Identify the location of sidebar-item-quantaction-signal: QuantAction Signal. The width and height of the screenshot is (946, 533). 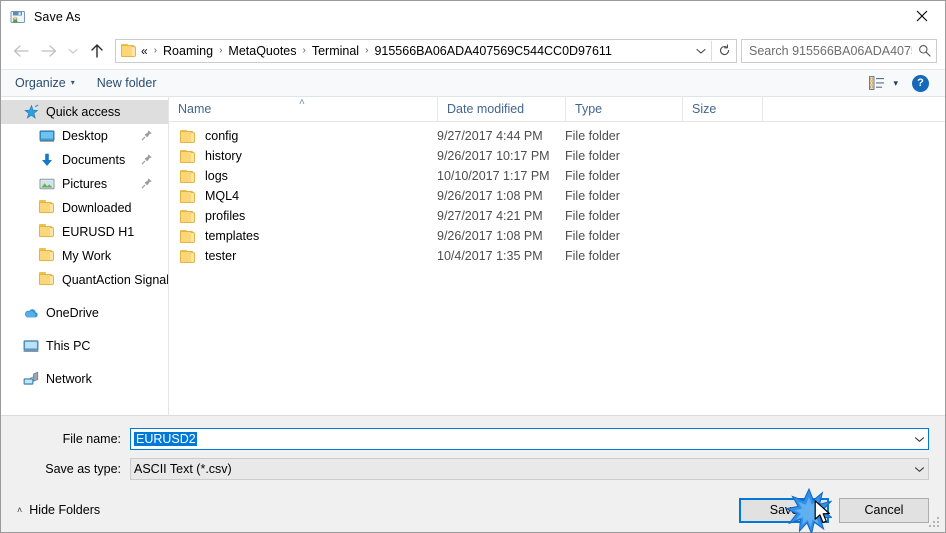
(84, 280).